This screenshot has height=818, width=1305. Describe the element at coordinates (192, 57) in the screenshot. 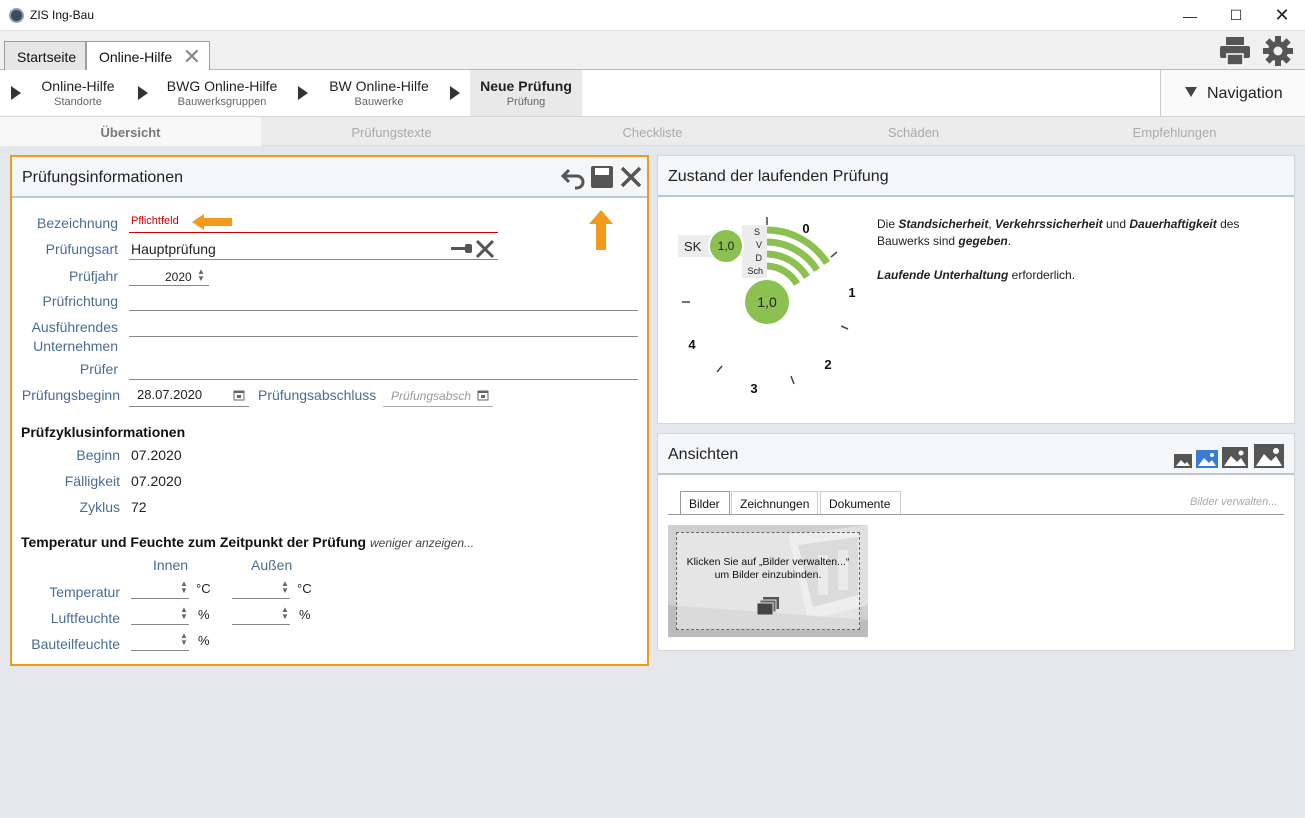

I see `close-tab-icon: ✕` at that location.